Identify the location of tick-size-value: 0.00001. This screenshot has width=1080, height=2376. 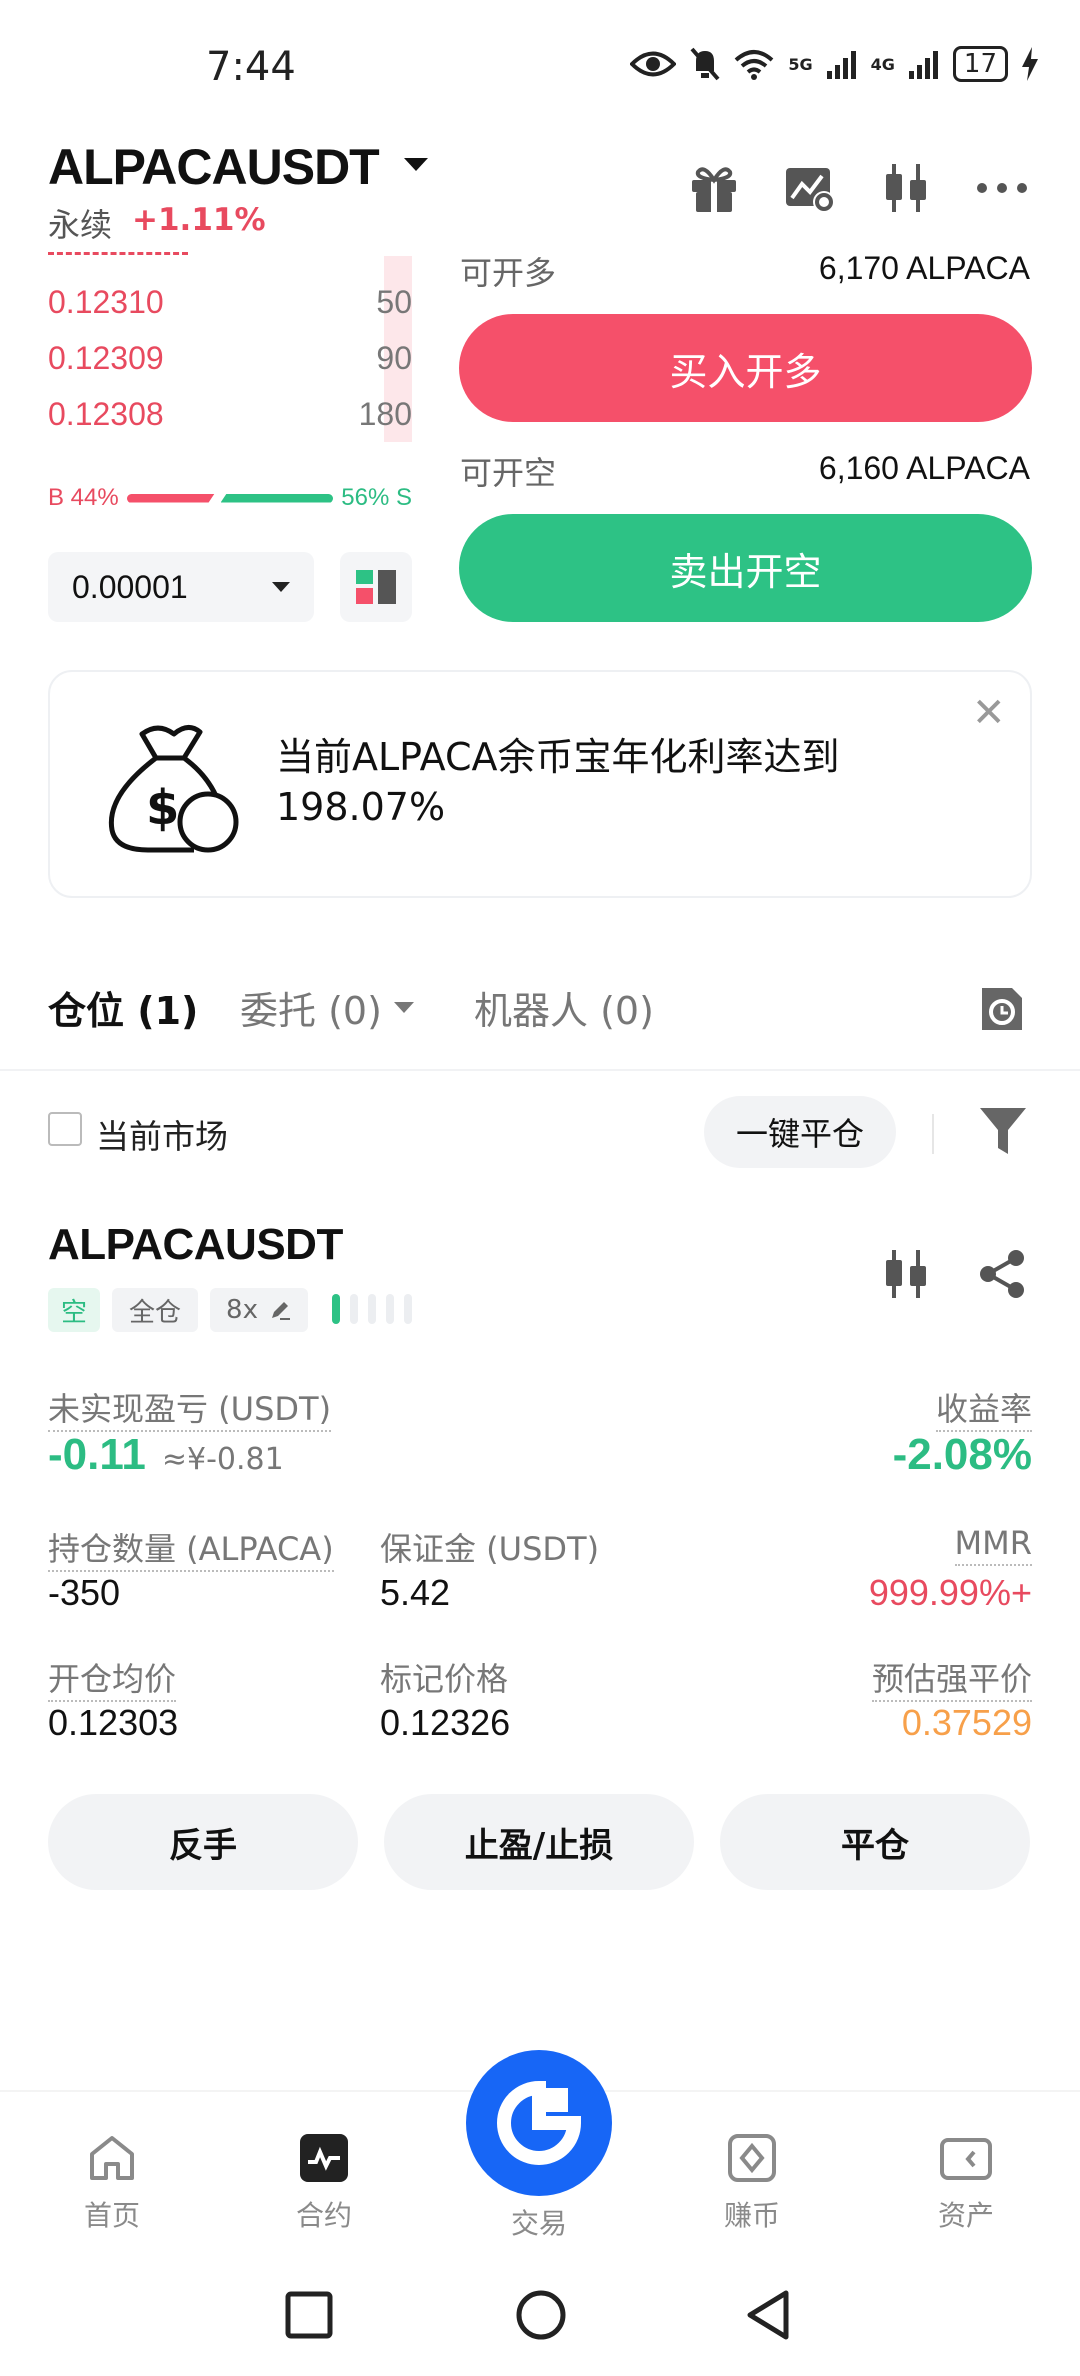
(130, 586).